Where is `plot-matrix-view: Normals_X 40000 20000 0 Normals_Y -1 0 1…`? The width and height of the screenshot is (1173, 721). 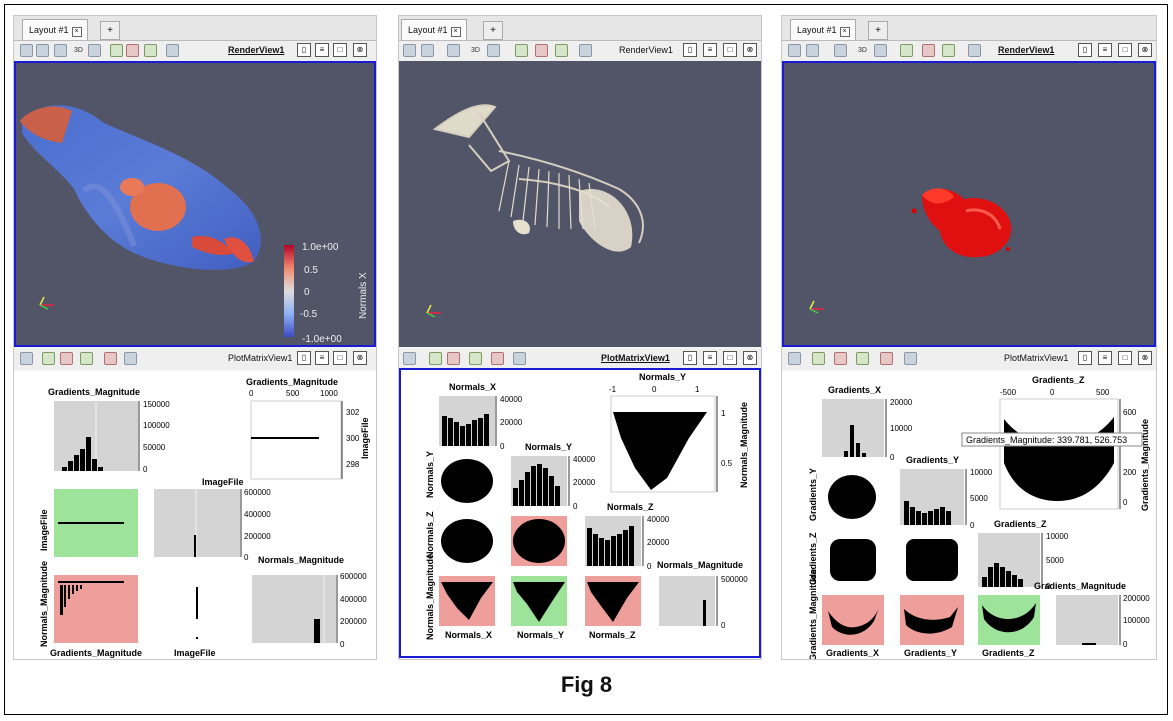
plot-matrix-view: Normals_X 40000 20000 0 Normals_Y -1 0 1… is located at coordinates (580, 513).